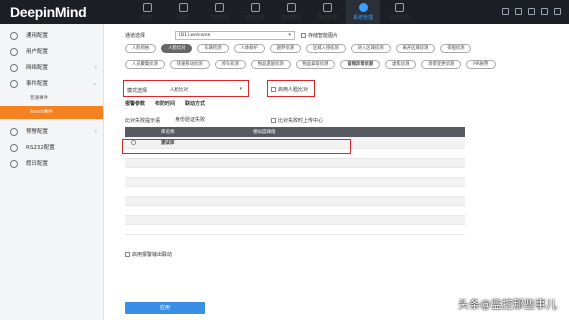 This screenshot has width=569, height=320. Describe the element at coordinates (135, 36) in the screenshot. I see `channel-label: 通道选择` at that location.